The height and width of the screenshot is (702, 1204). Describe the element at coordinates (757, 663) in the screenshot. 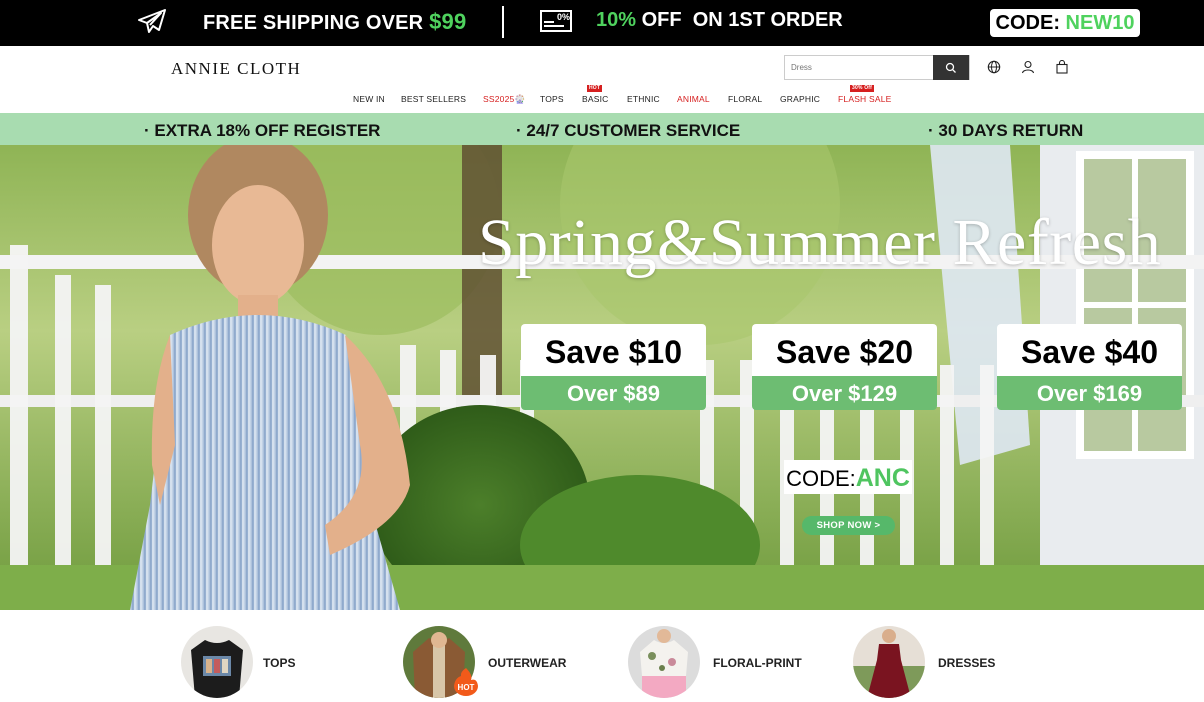

I see `category-label: FLORAL-PRINT` at that location.